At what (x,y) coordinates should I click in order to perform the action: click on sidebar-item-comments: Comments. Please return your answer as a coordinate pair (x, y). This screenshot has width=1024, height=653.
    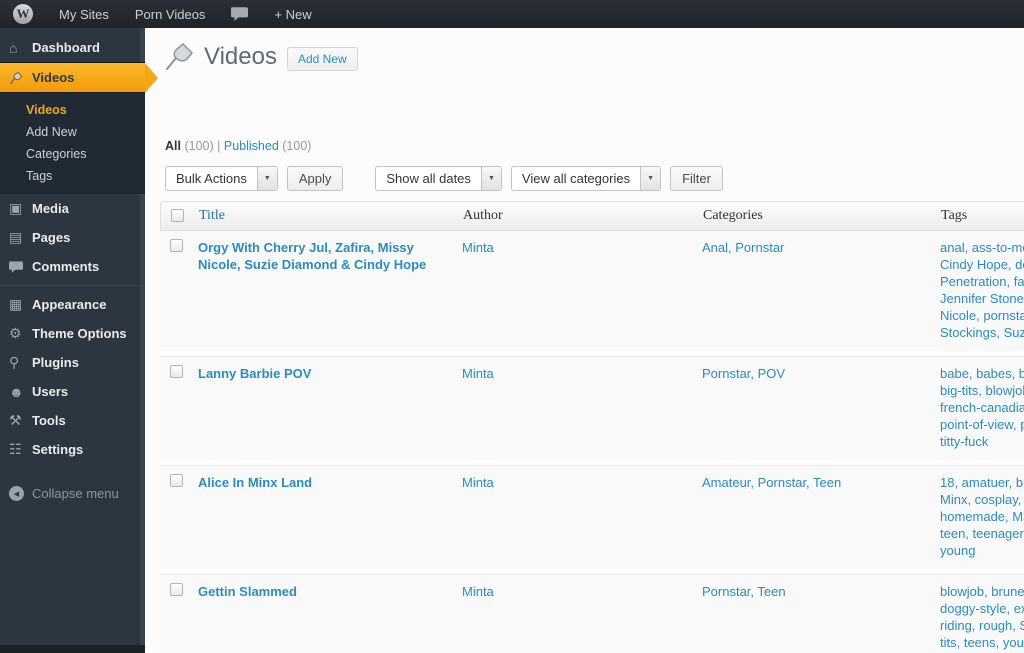
    Looking at the image, I should click on (72, 266).